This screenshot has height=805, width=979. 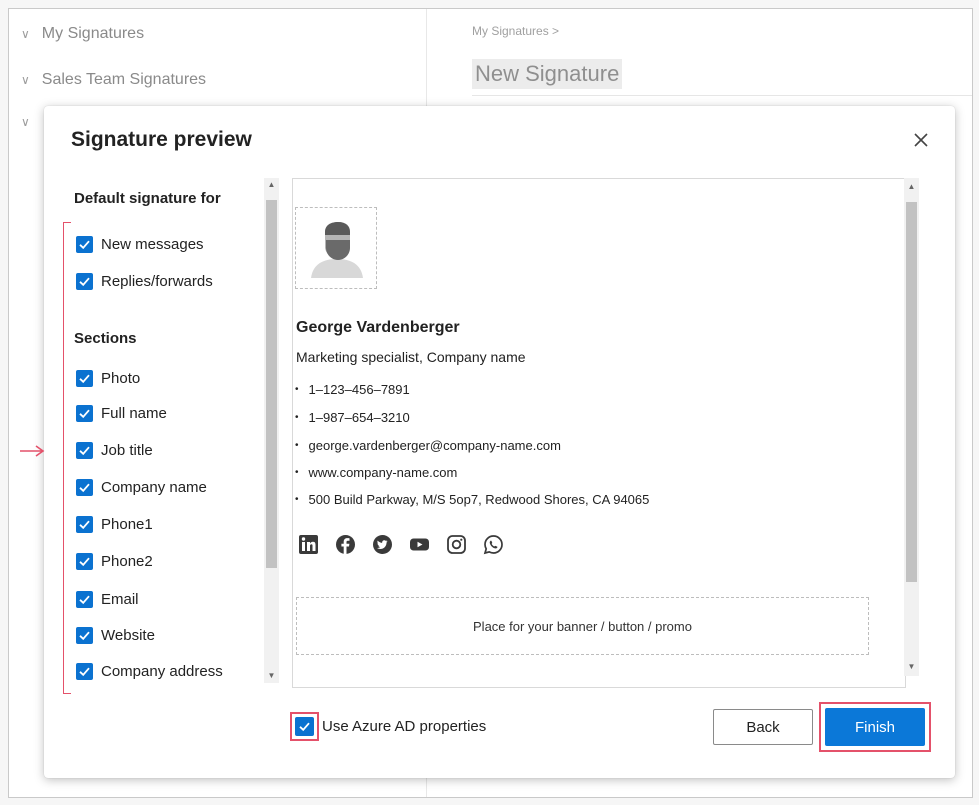 I want to click on tree-item-my-signatures: ∨ My Signatures, so click(x=82, y=34).